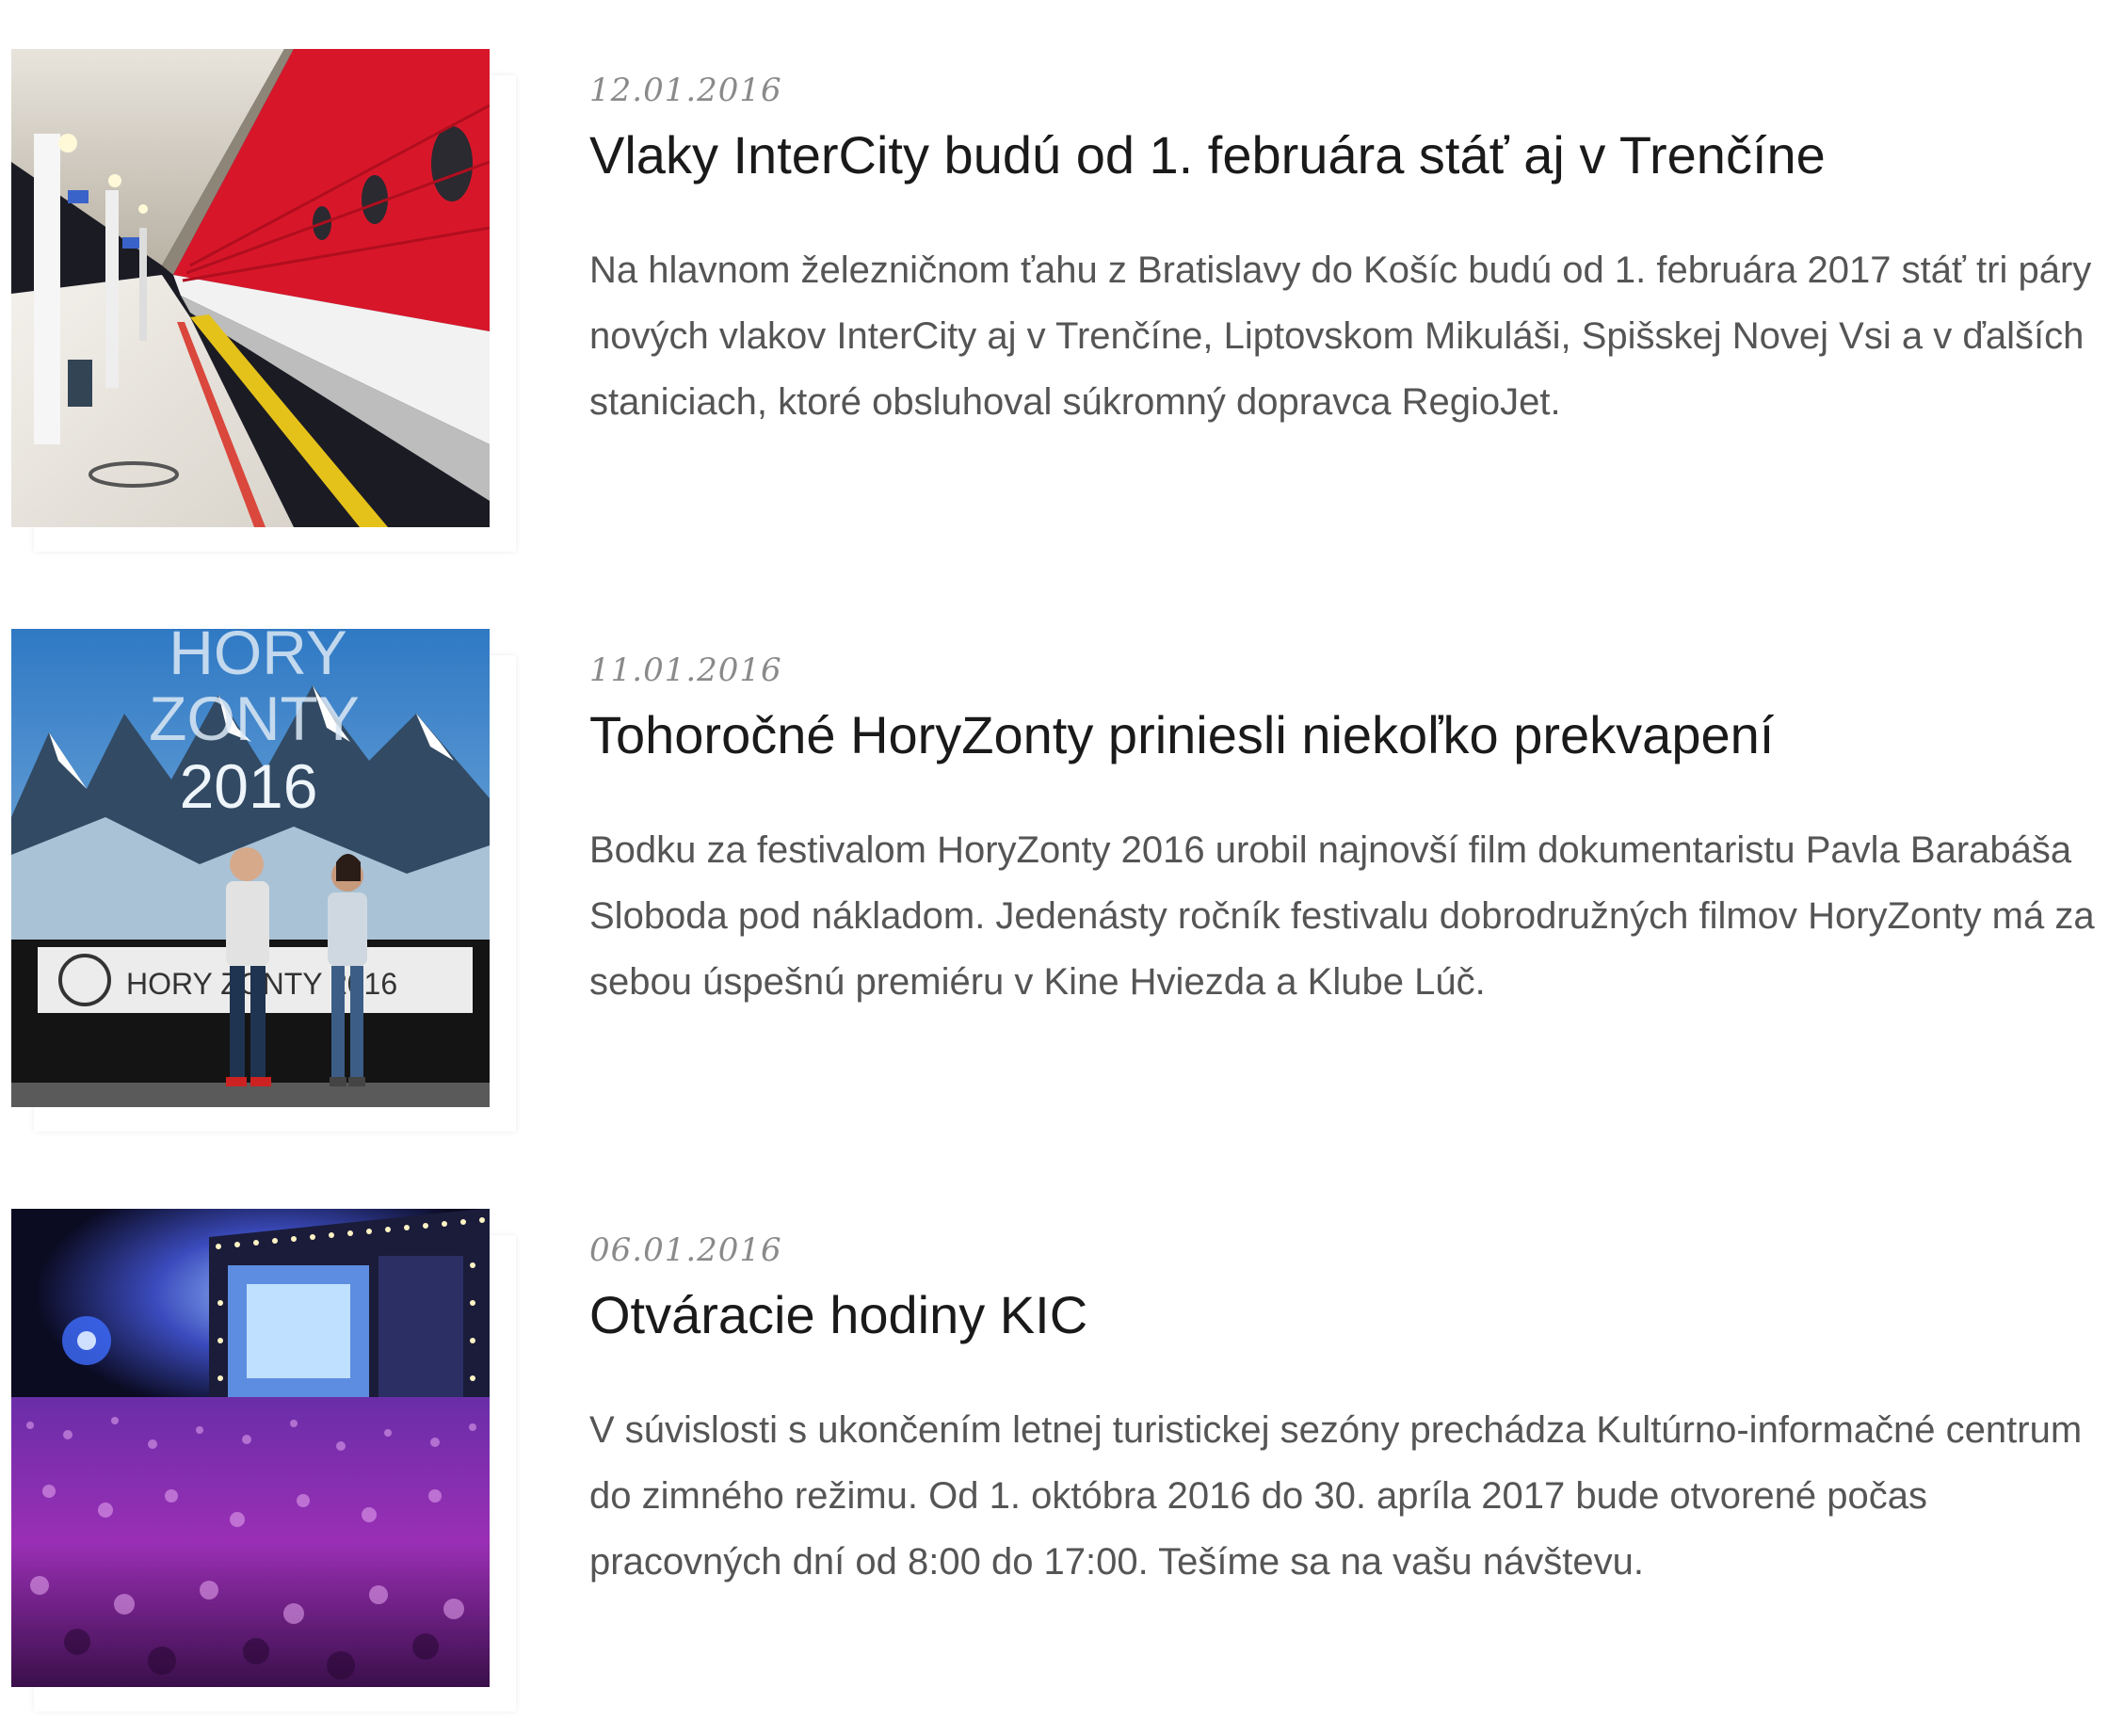 This screenshot has width=2109, height=1736. I want to click on festival-stage-image: HORY ZONTY 2016 HORY ZONTY 2016, so click(251, 868).